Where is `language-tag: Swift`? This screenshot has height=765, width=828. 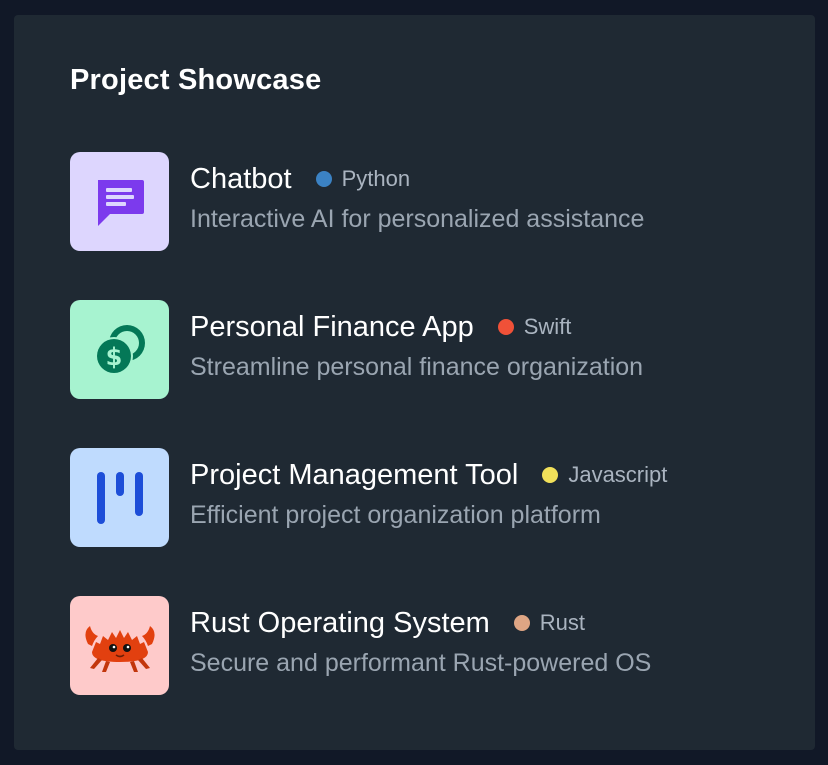
language-tag: Swift is located at coordinates (534, 327).